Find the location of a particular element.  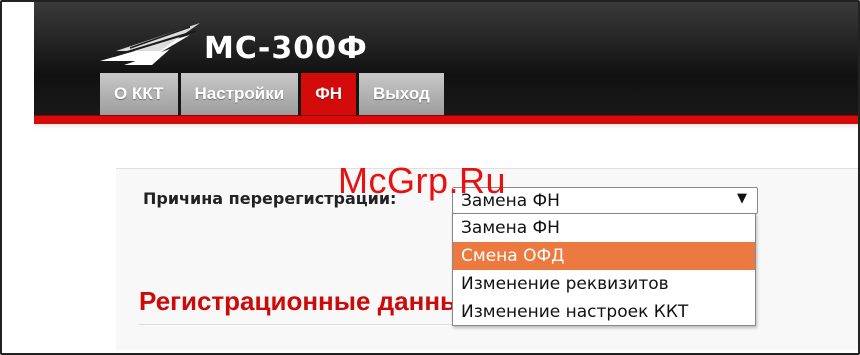

logo: МС-300Ф is located at coordinates (234, 44).